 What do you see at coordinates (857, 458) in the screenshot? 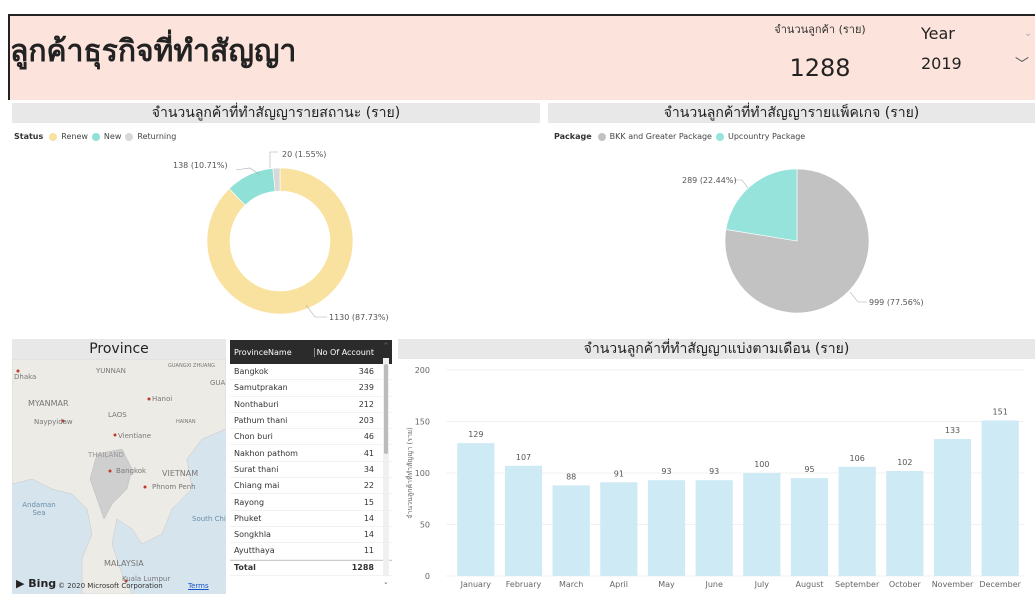
I see `bar-value-label: 106` at bounding box center [857, 458].